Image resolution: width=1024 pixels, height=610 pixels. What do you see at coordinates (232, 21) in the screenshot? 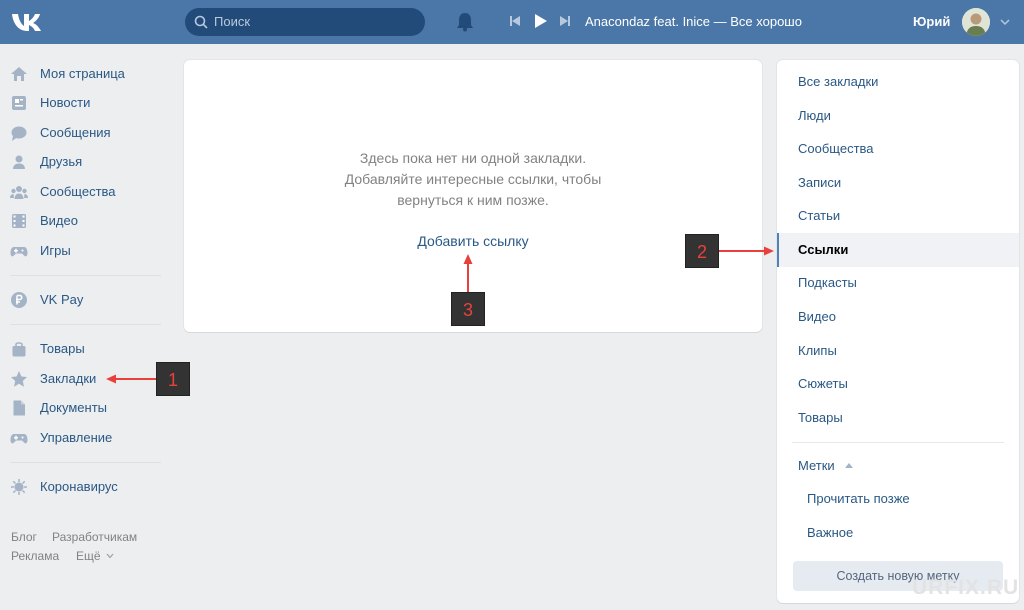
I see `search-placeholder: Поиск` at bounding box center [232, 21].